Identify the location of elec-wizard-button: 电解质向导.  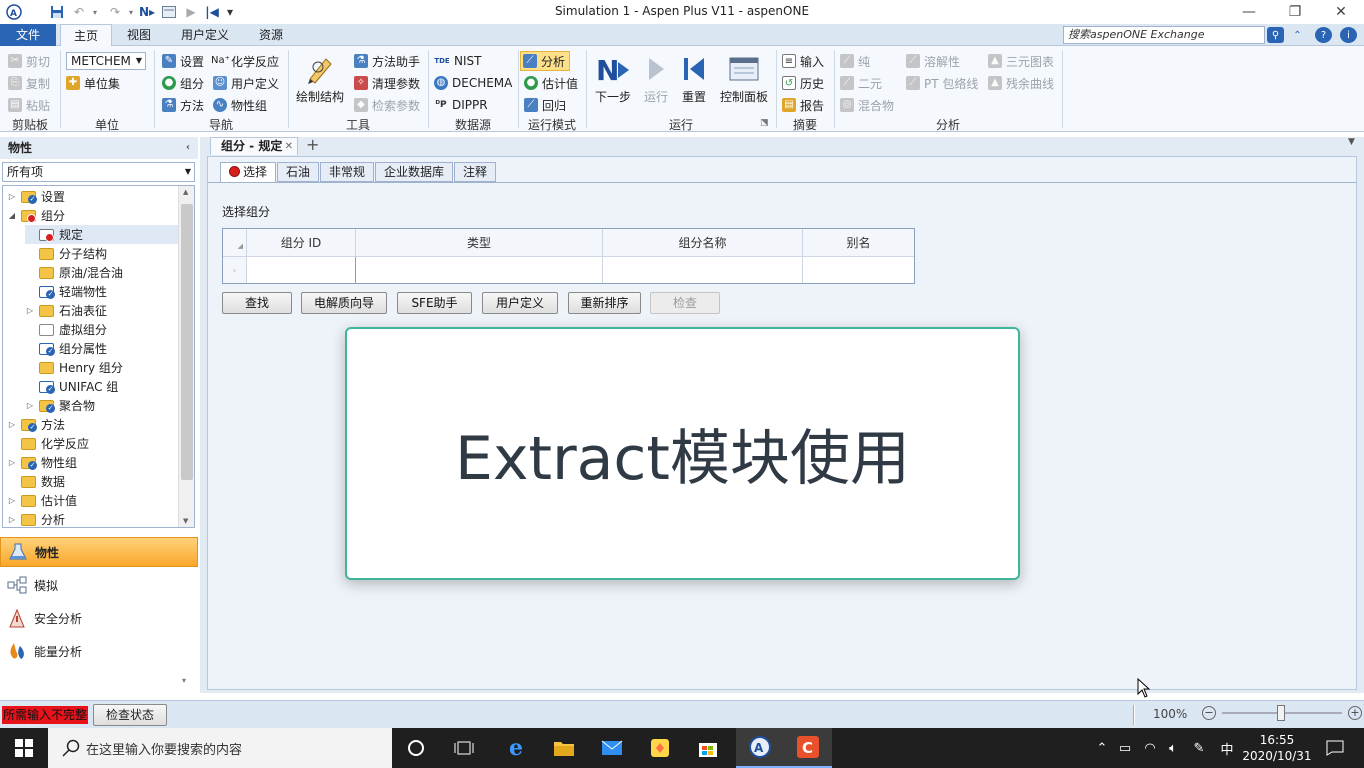
(344, 303).